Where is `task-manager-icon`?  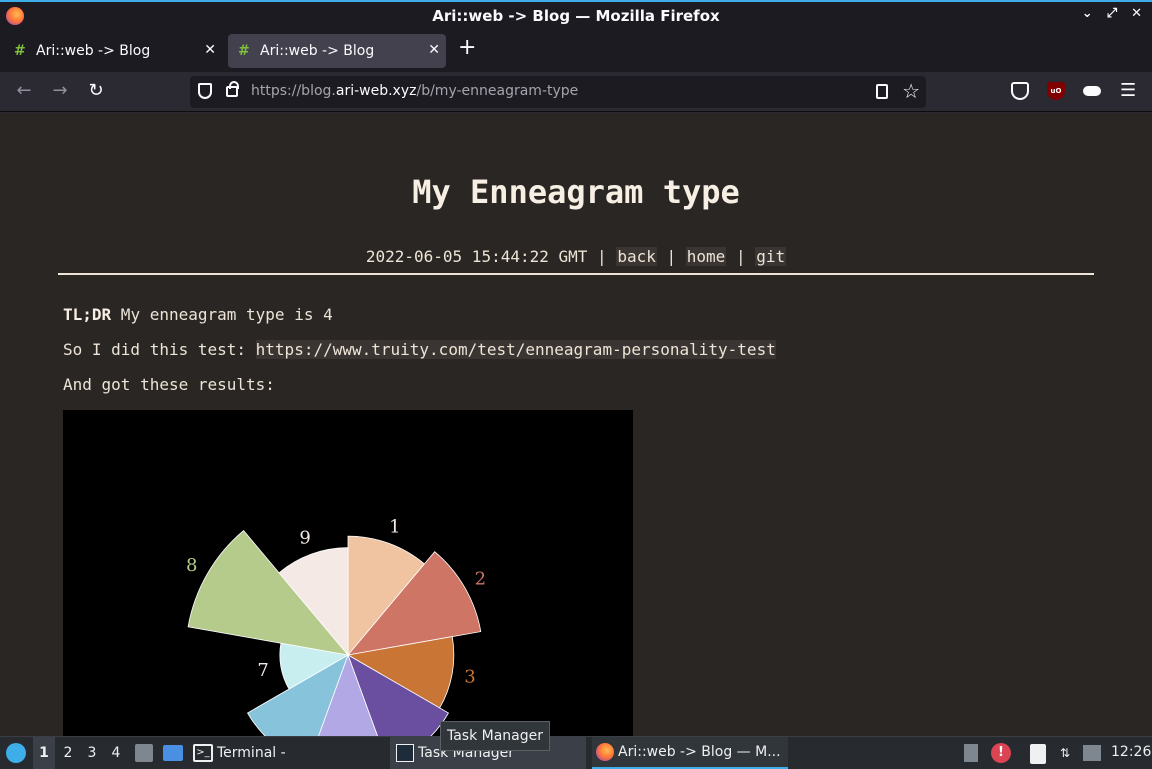
task-manager-icon is located at coordinates (405, 753).